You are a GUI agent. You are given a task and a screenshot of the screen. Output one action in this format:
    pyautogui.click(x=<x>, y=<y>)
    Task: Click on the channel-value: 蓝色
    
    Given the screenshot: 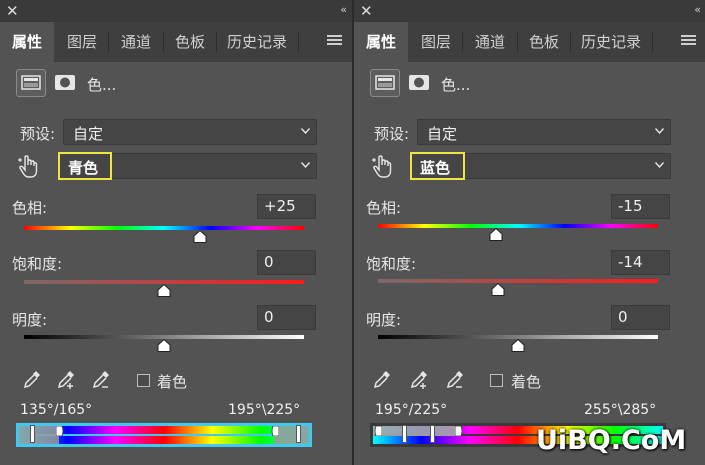 What is the action you would take?
    pyautogui.click(x=435, y=168)
    